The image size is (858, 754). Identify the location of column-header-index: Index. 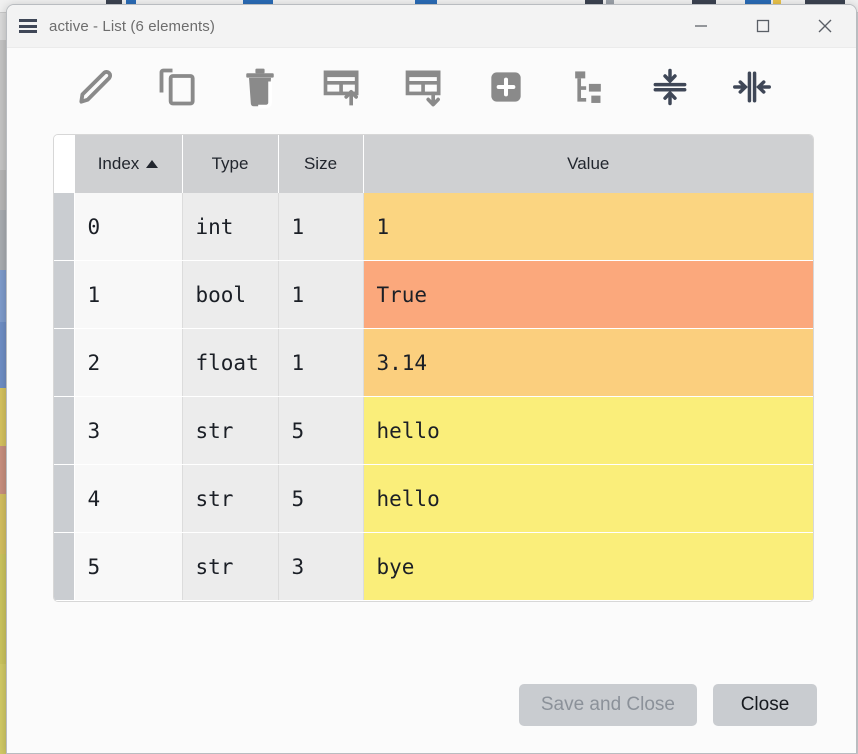
(128, 164).